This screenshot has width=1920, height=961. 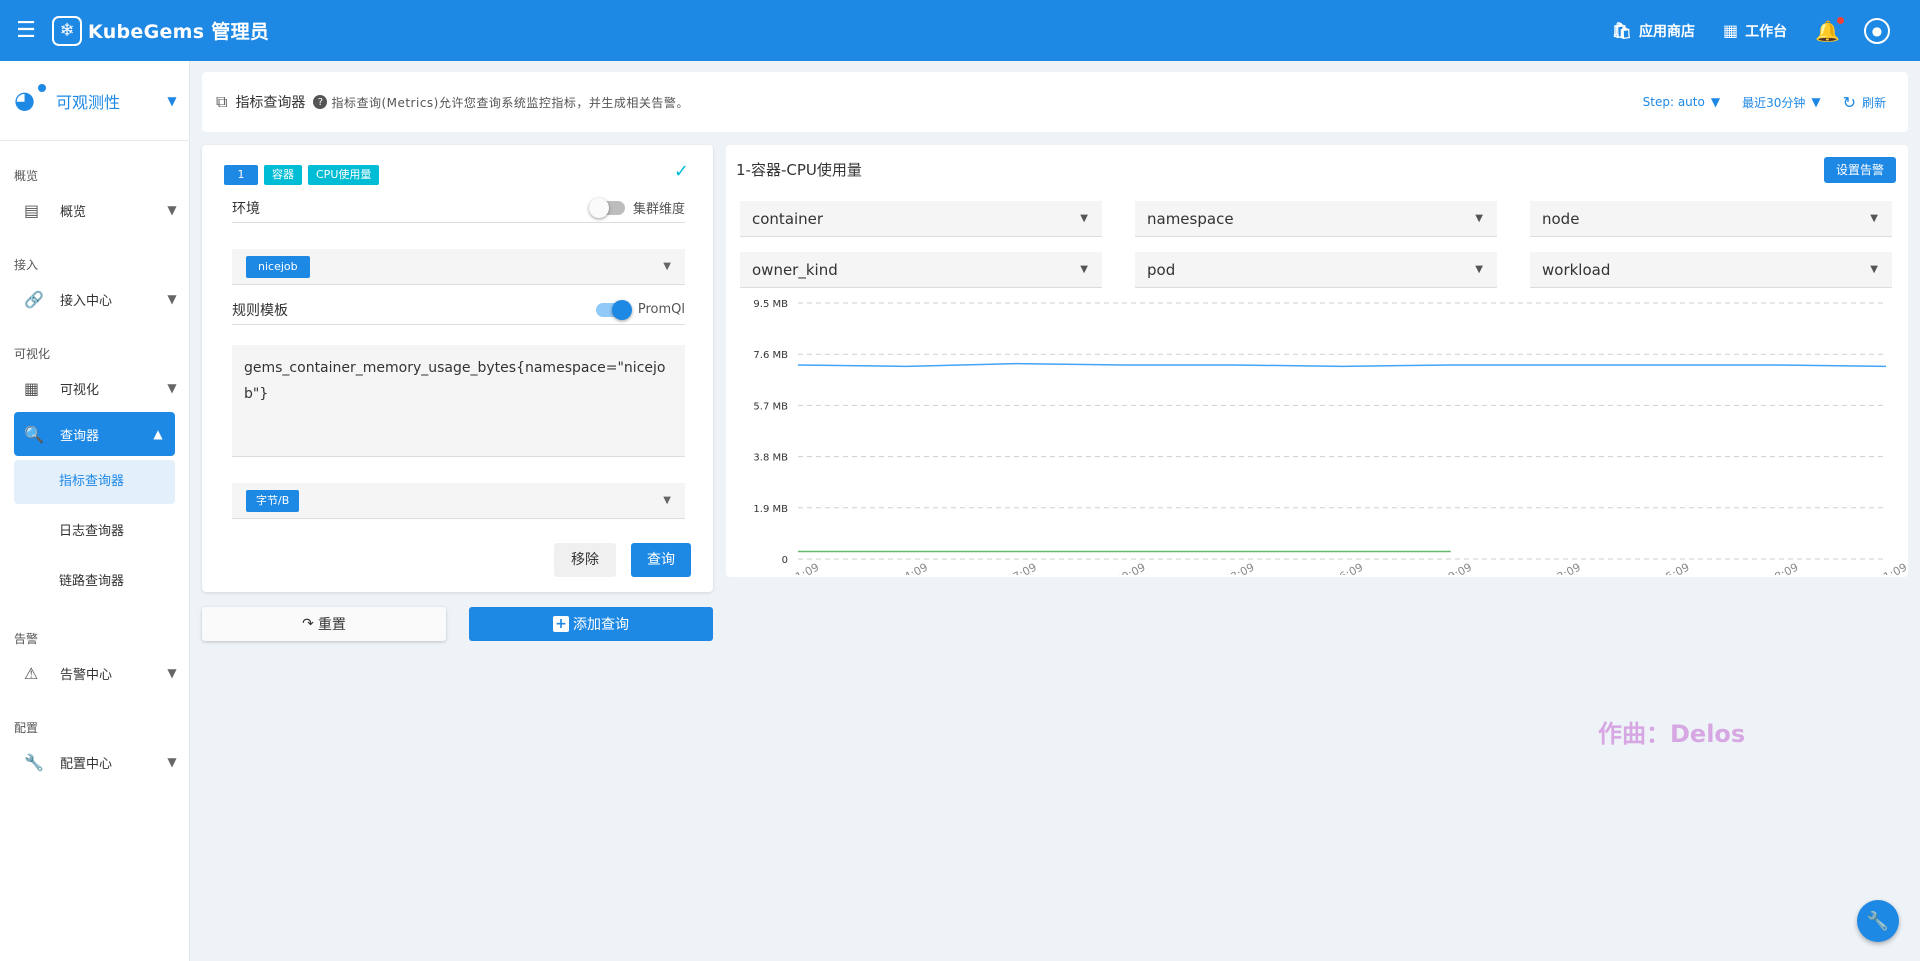 What do you see at coordinates (1666, 31) in the screenshot?
I see `app-store-label: 应用商店` at bounding box center [1666, 31].